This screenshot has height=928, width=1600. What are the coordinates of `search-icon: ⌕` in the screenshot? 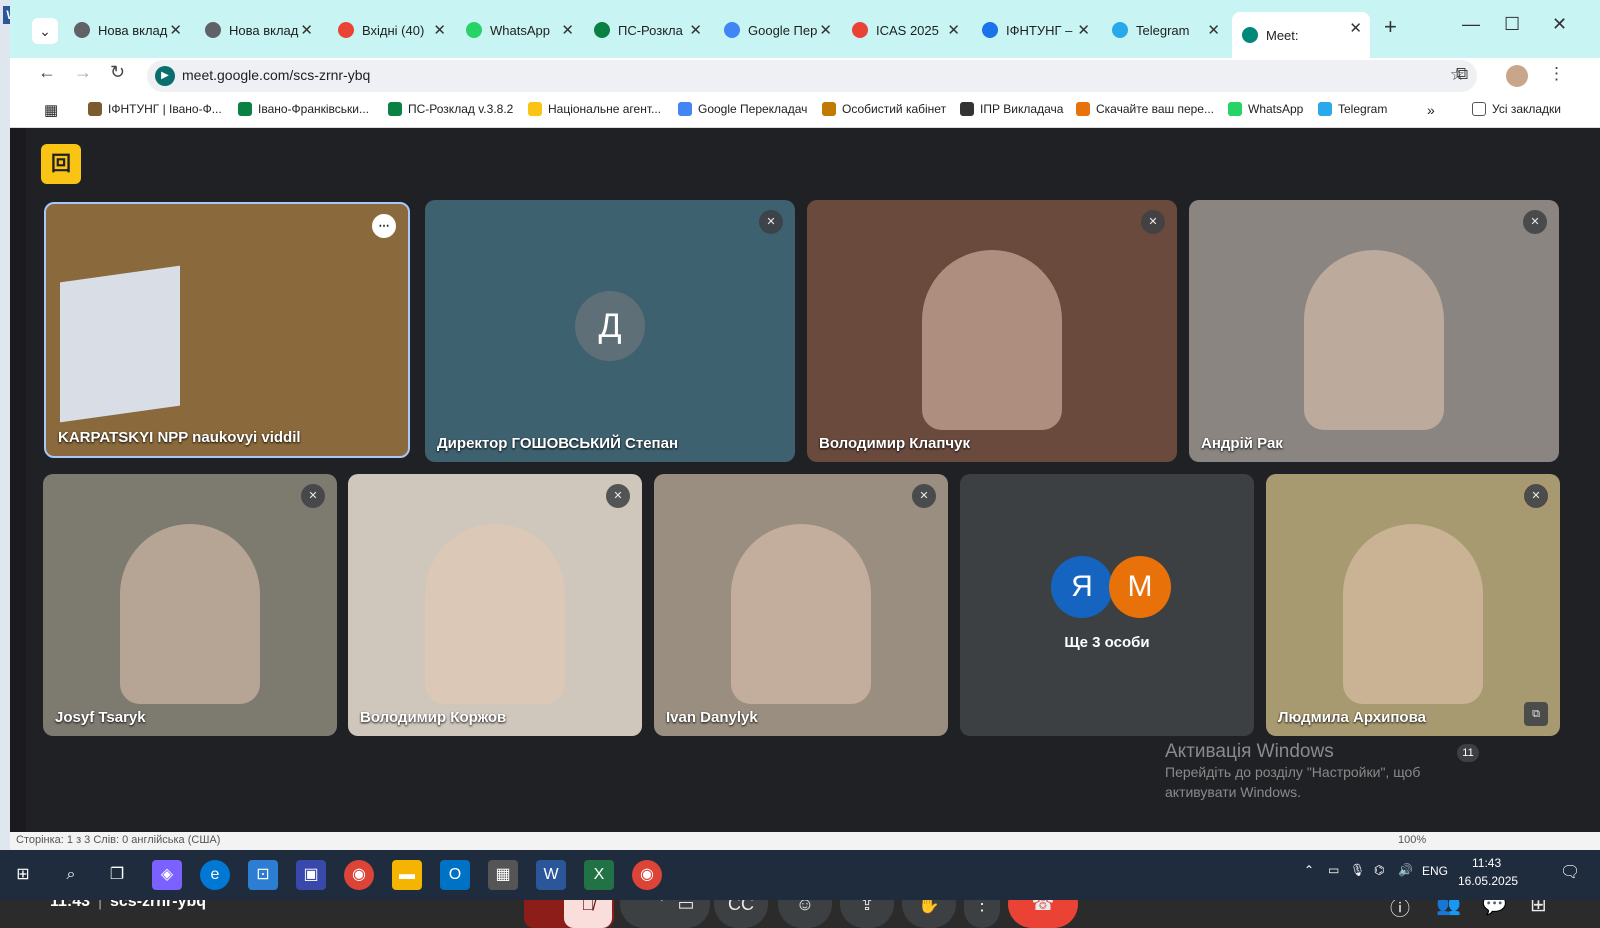 It's located at (71, 875).